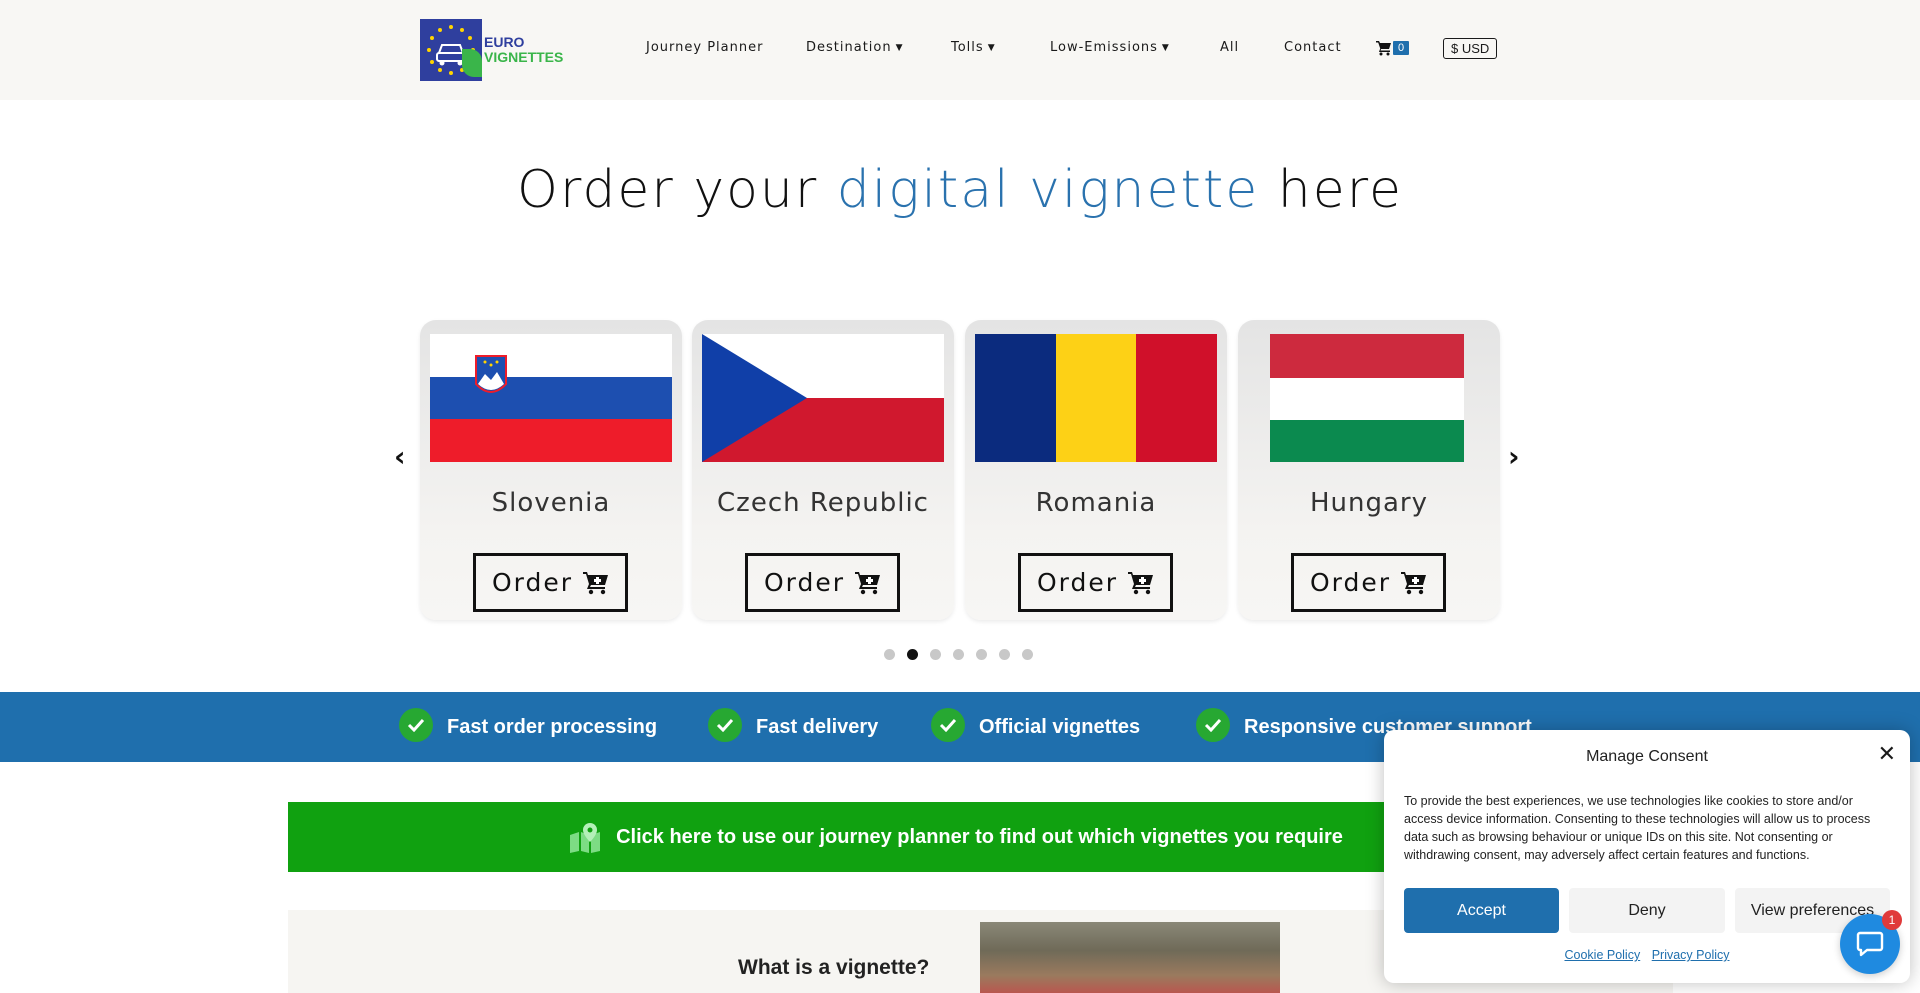 This screenshot has height=993, width=1920. I want to click on nav-label: Tolls, so click(967, 47).